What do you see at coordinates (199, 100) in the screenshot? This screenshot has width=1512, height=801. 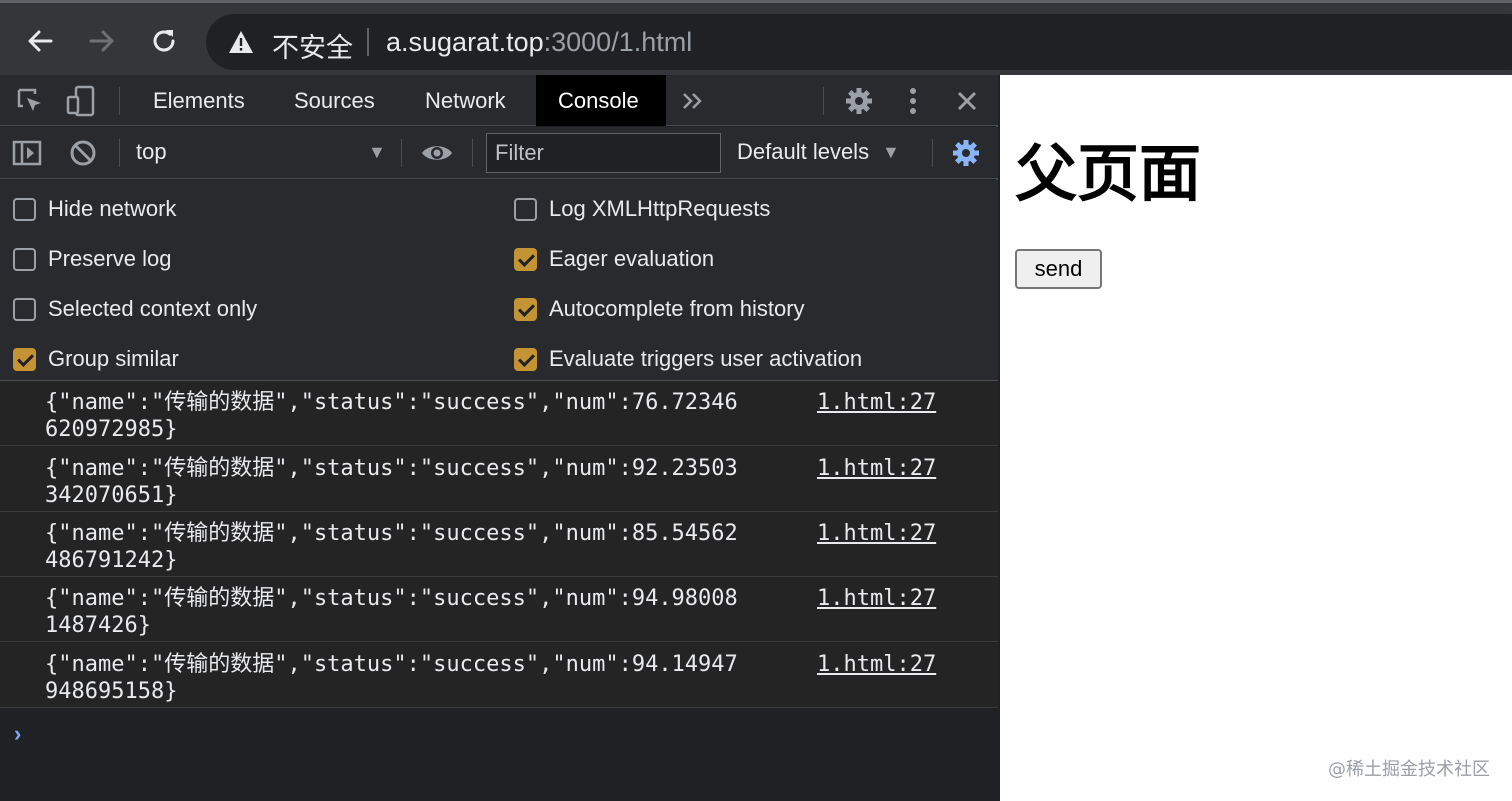 I see `tab-elements: Elements` at bounding box center [199, 100].